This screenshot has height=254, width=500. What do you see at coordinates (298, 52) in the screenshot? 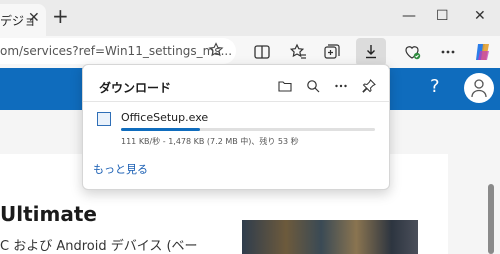
I see `favorites-icon` at bounding box center [298, 52].